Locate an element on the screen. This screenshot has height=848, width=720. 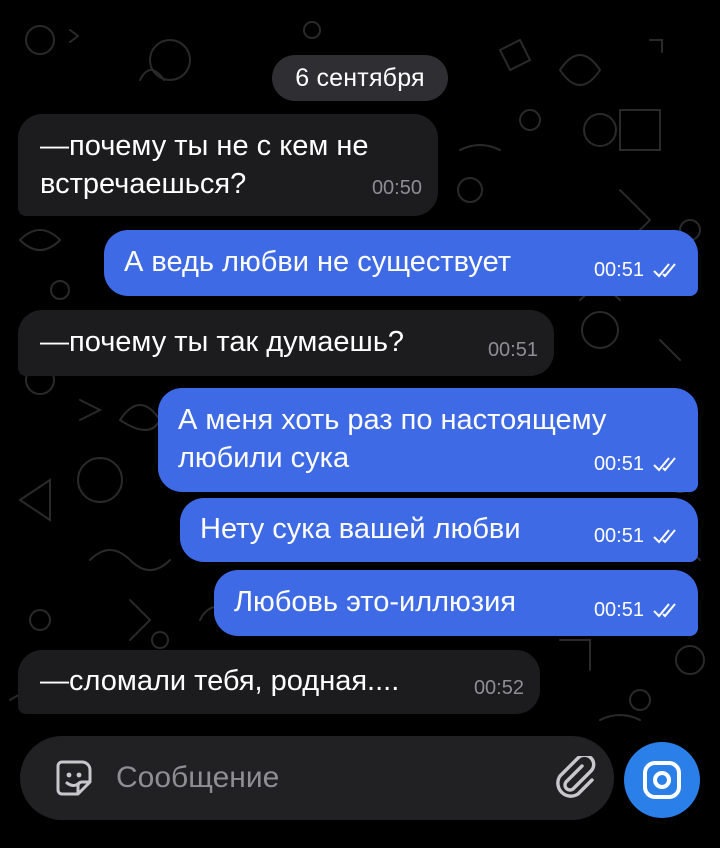
message-text: любили сука is located at coordinates (264, 458).